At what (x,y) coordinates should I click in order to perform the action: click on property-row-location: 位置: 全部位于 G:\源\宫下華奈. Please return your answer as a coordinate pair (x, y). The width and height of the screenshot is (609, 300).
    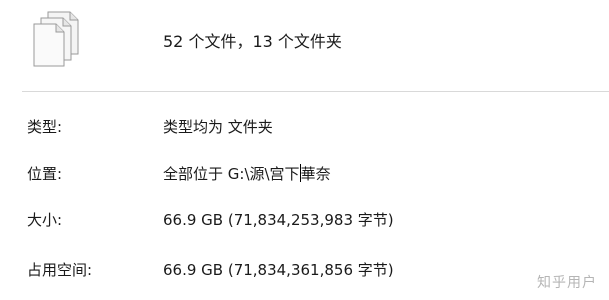
    Looking at the image, I should click on (304, 175).